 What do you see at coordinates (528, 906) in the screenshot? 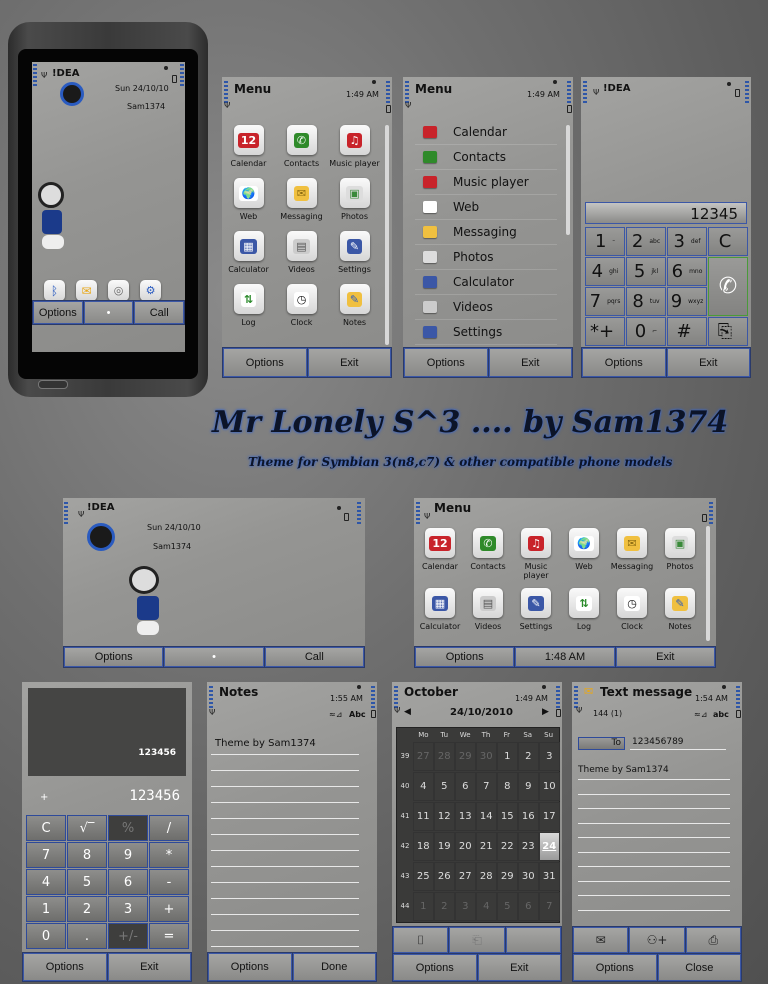
I see `calendar-day: 6` at bounding box center [528, 906].